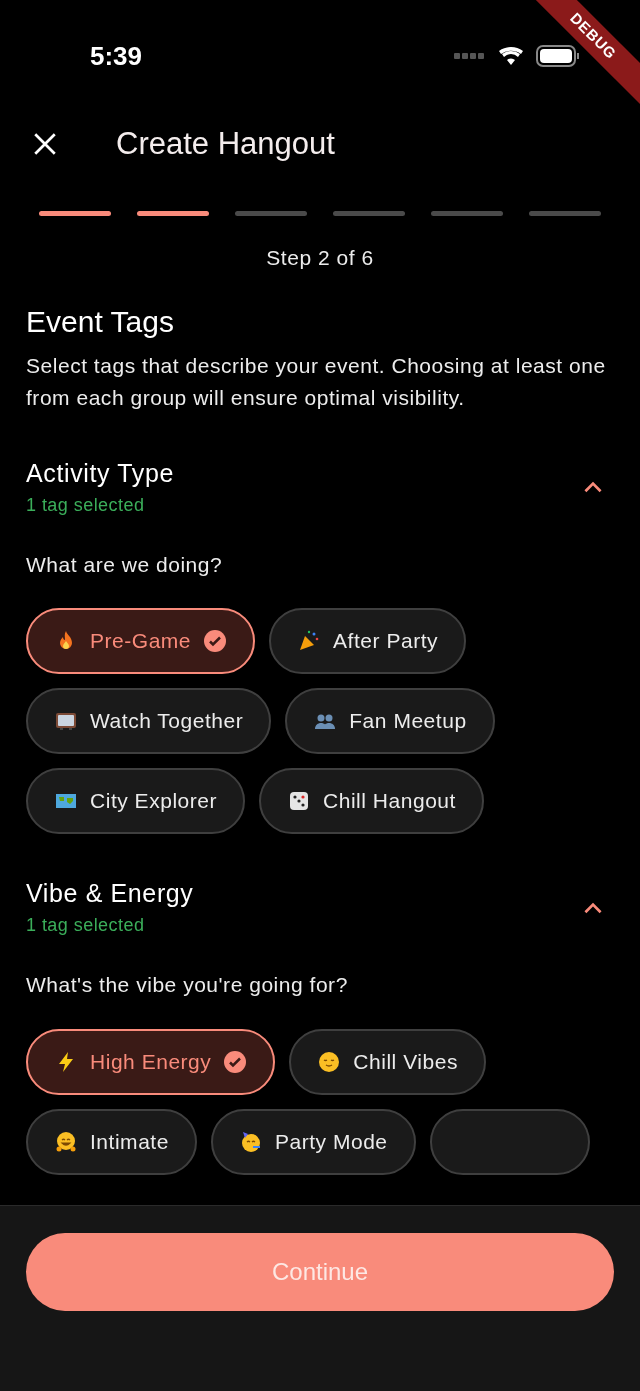 The width and height of the screenshot is (640, 1391). I want to click on tag-chip: Party Mode, so click(313, 1141).